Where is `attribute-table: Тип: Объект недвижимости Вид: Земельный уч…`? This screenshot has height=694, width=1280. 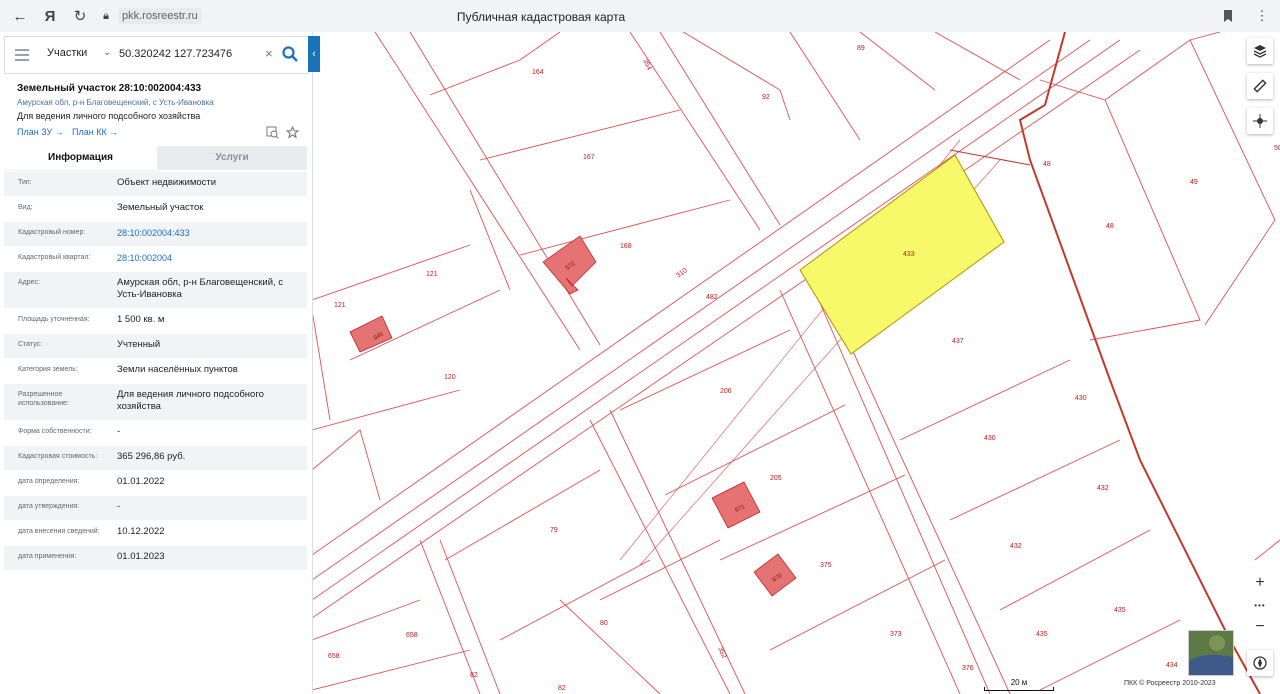
attribute-table: Тип: Объект недвижимости Вид: Земельный уч… is located at coordinates (155, 371).